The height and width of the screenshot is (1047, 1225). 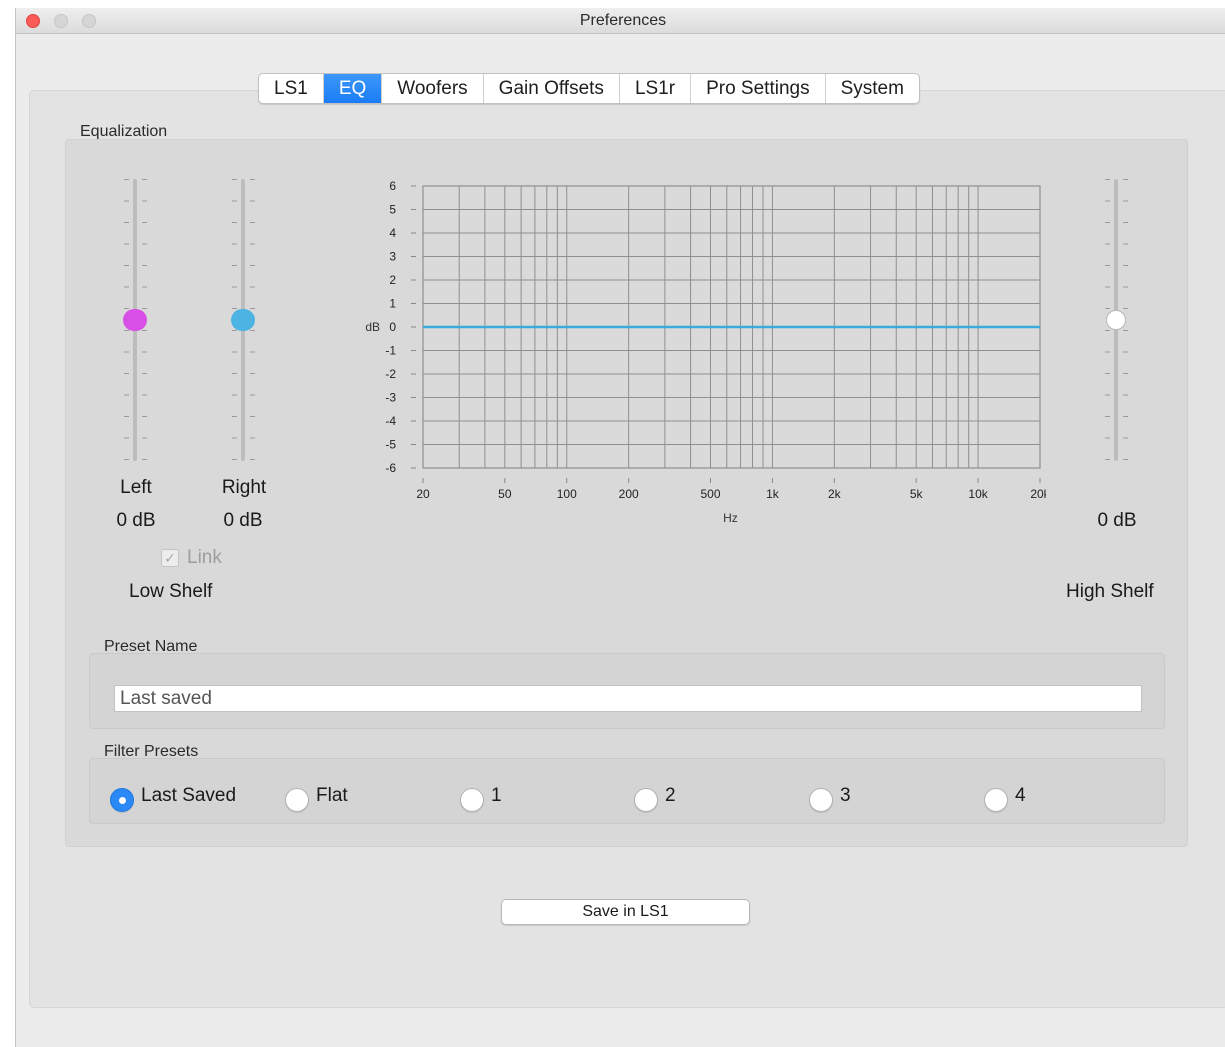 I want to click on tab-ls1: LS1, so click(x=291, y=88).